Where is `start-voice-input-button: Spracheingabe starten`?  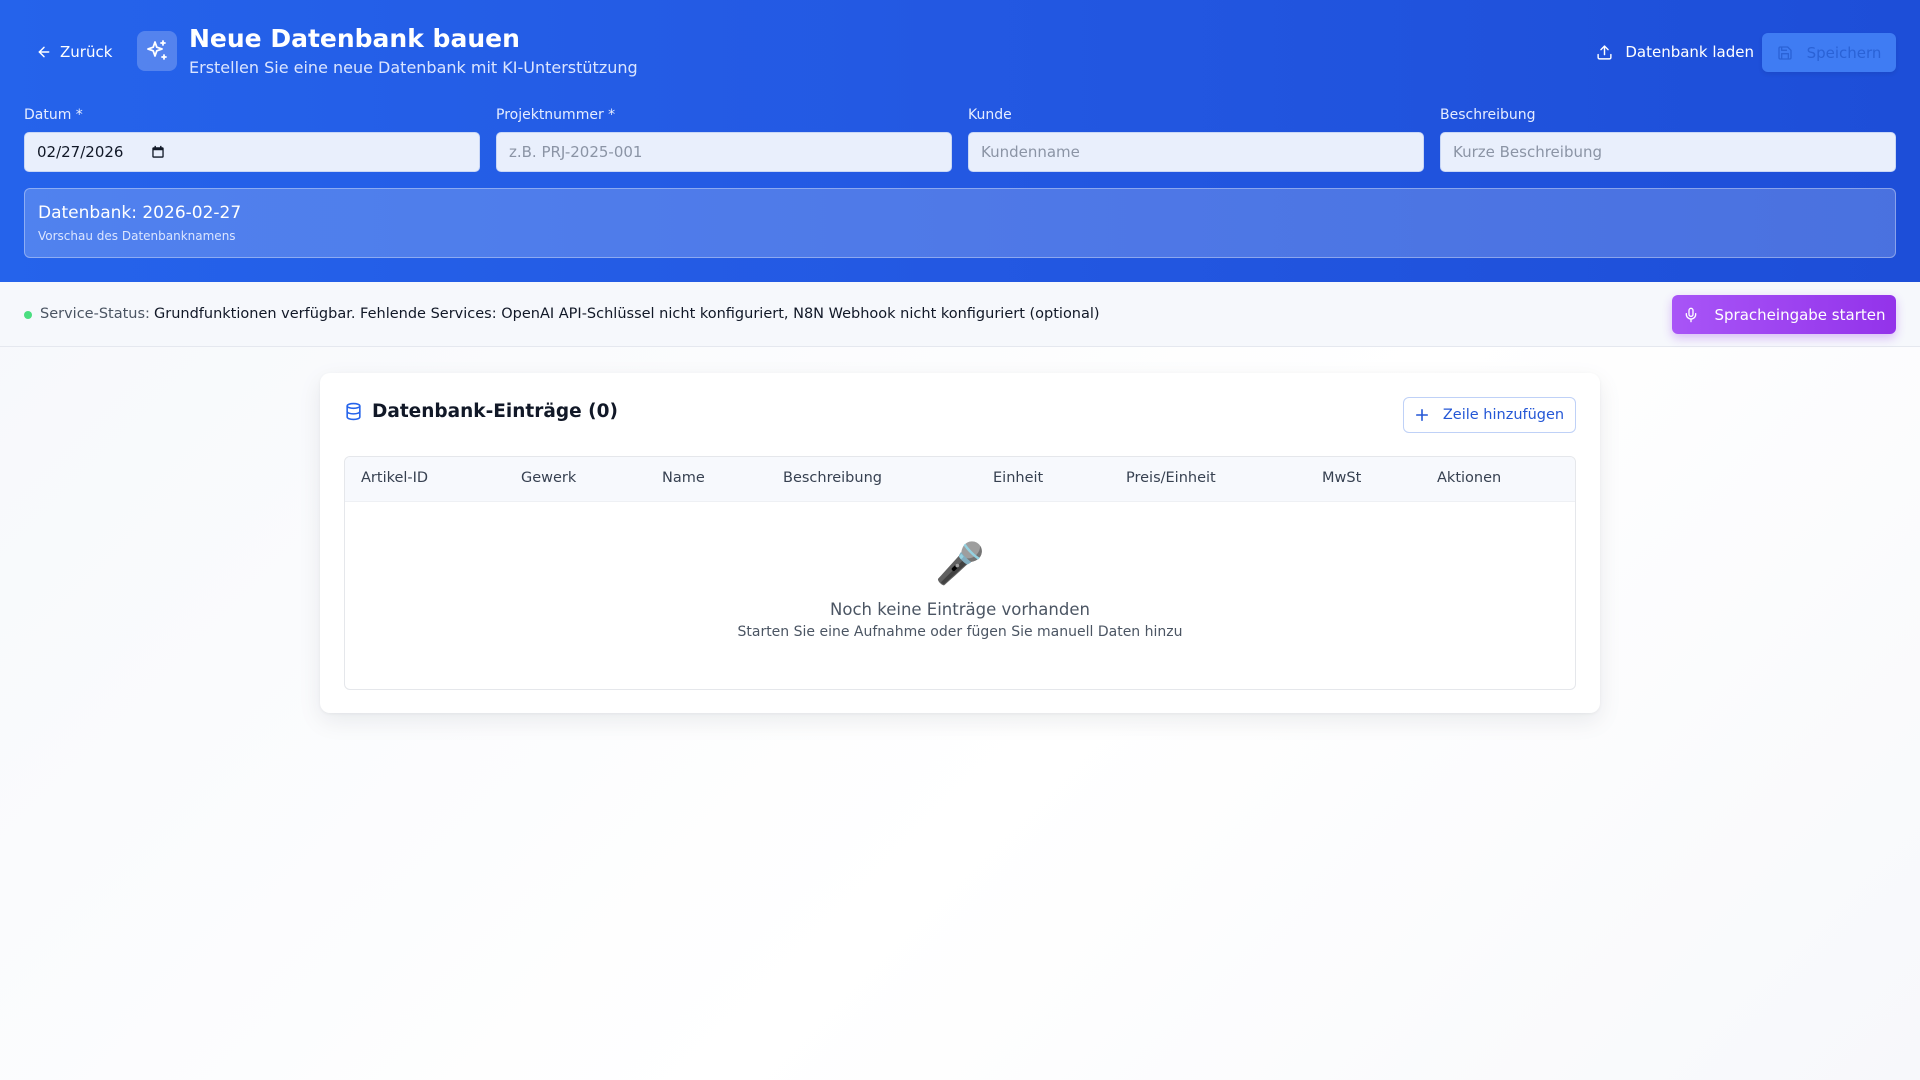 start-voice-input-button: Spracheingabe starten is located at coordinates (1784, 314).